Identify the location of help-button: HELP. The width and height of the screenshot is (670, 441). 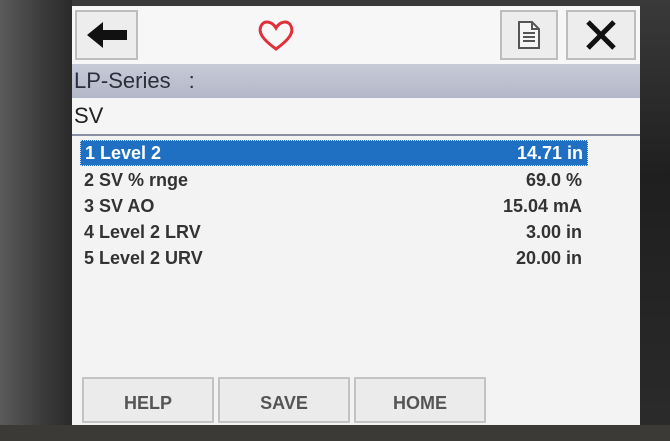
(148, 400).